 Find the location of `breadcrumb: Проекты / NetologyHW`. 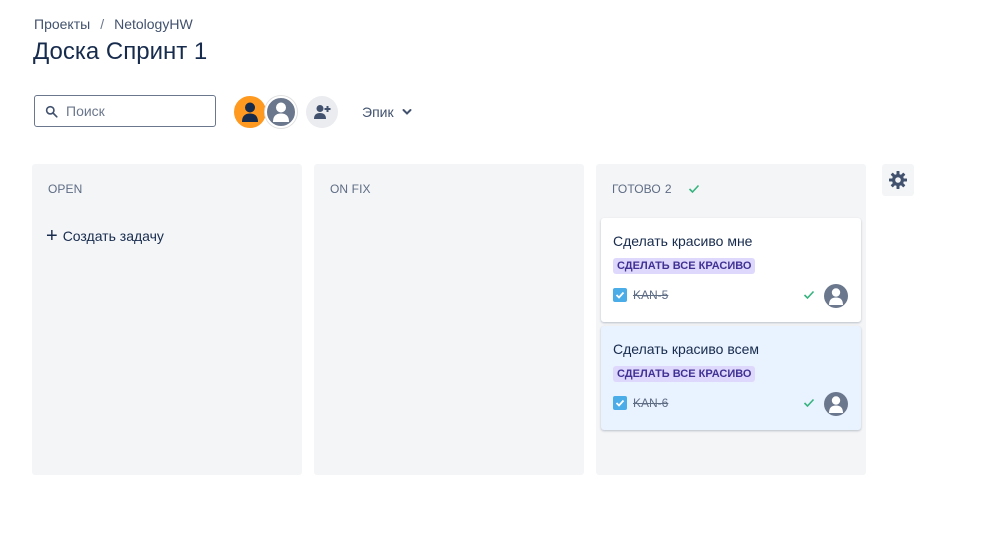

breadcrumb: Проекты / NetologyHW is located at coordinates (113, 24).